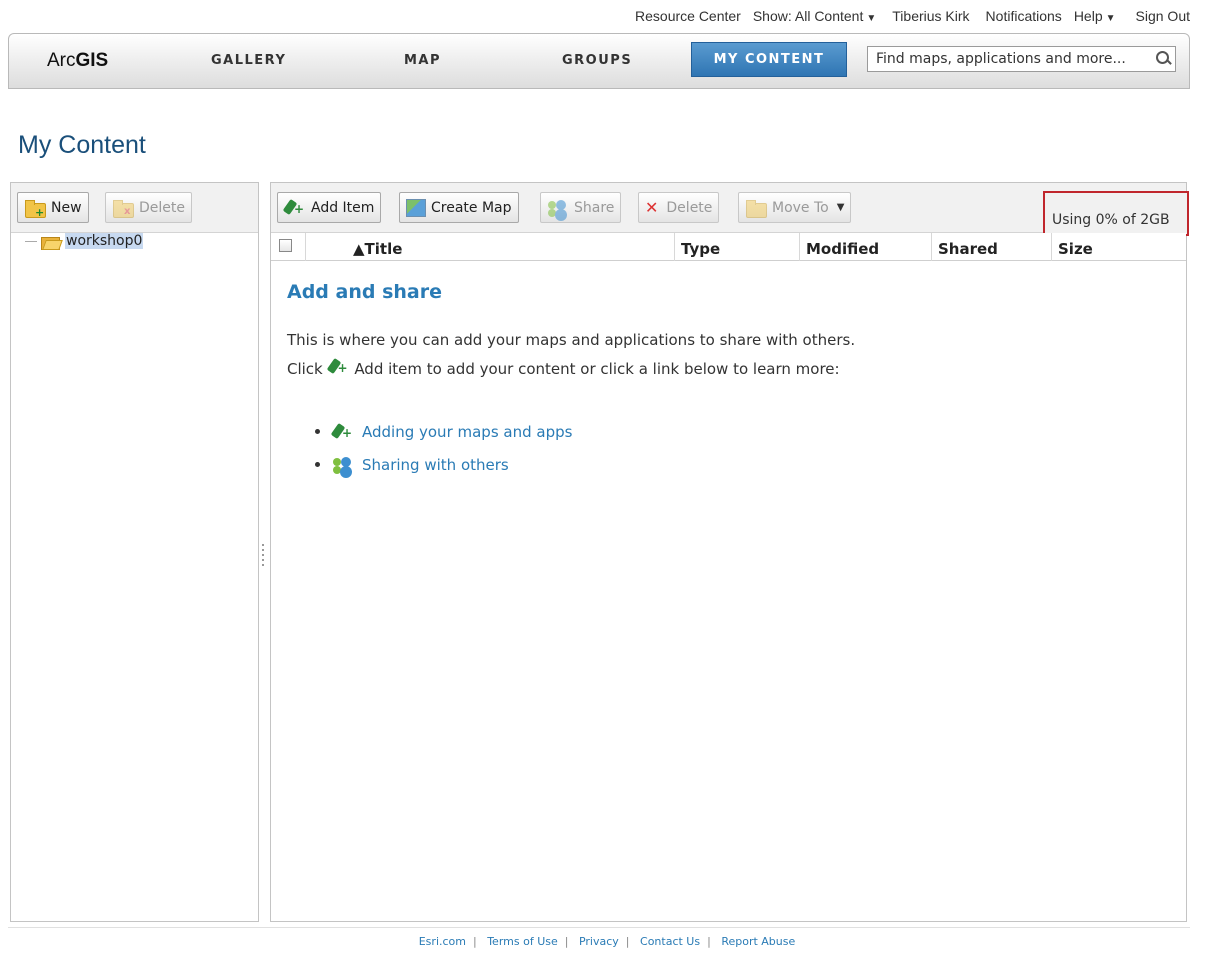 This screenshot has width=1214, height=963. I want to click on new-folder-label: New, so click(66, 207).